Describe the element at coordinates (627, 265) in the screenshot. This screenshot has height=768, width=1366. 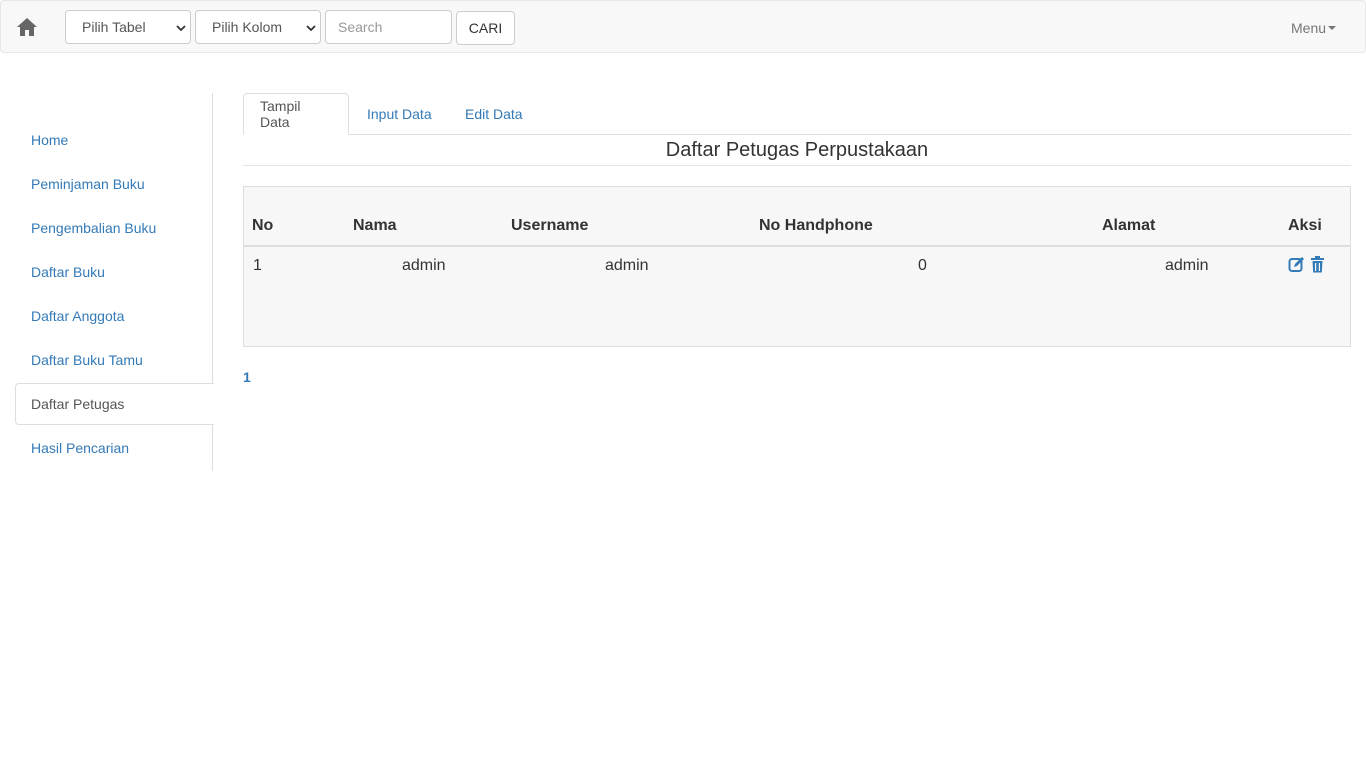
I see `cell-username: admin` at that location.